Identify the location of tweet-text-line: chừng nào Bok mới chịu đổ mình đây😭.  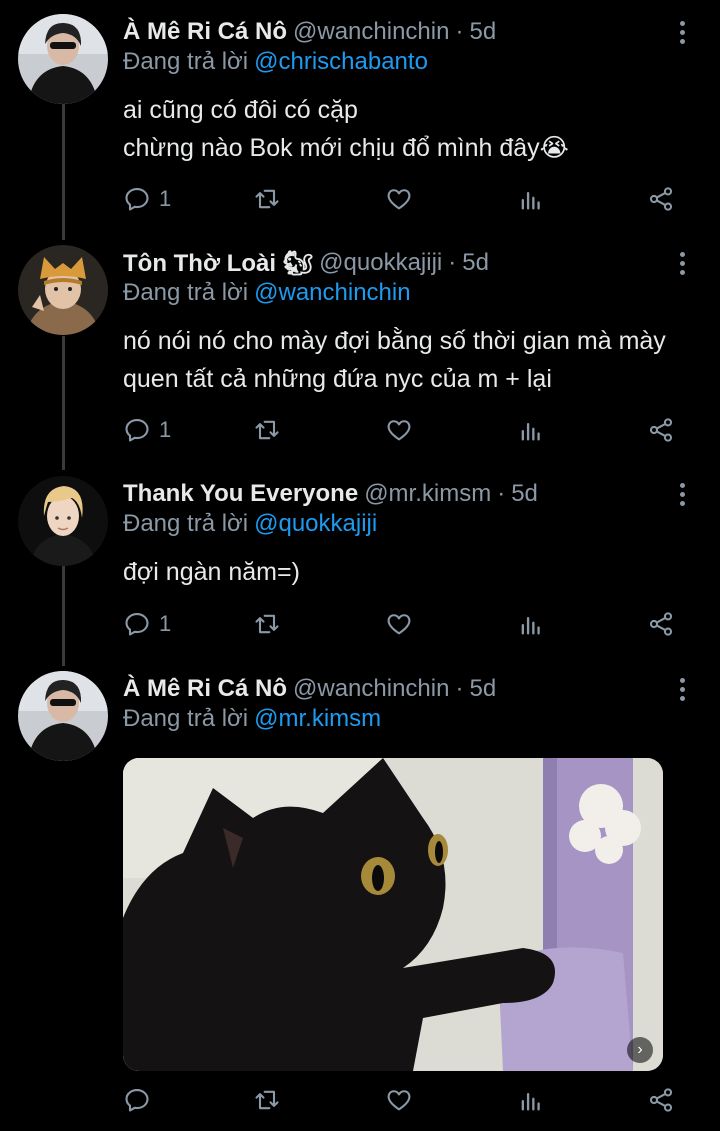
(346, 148).